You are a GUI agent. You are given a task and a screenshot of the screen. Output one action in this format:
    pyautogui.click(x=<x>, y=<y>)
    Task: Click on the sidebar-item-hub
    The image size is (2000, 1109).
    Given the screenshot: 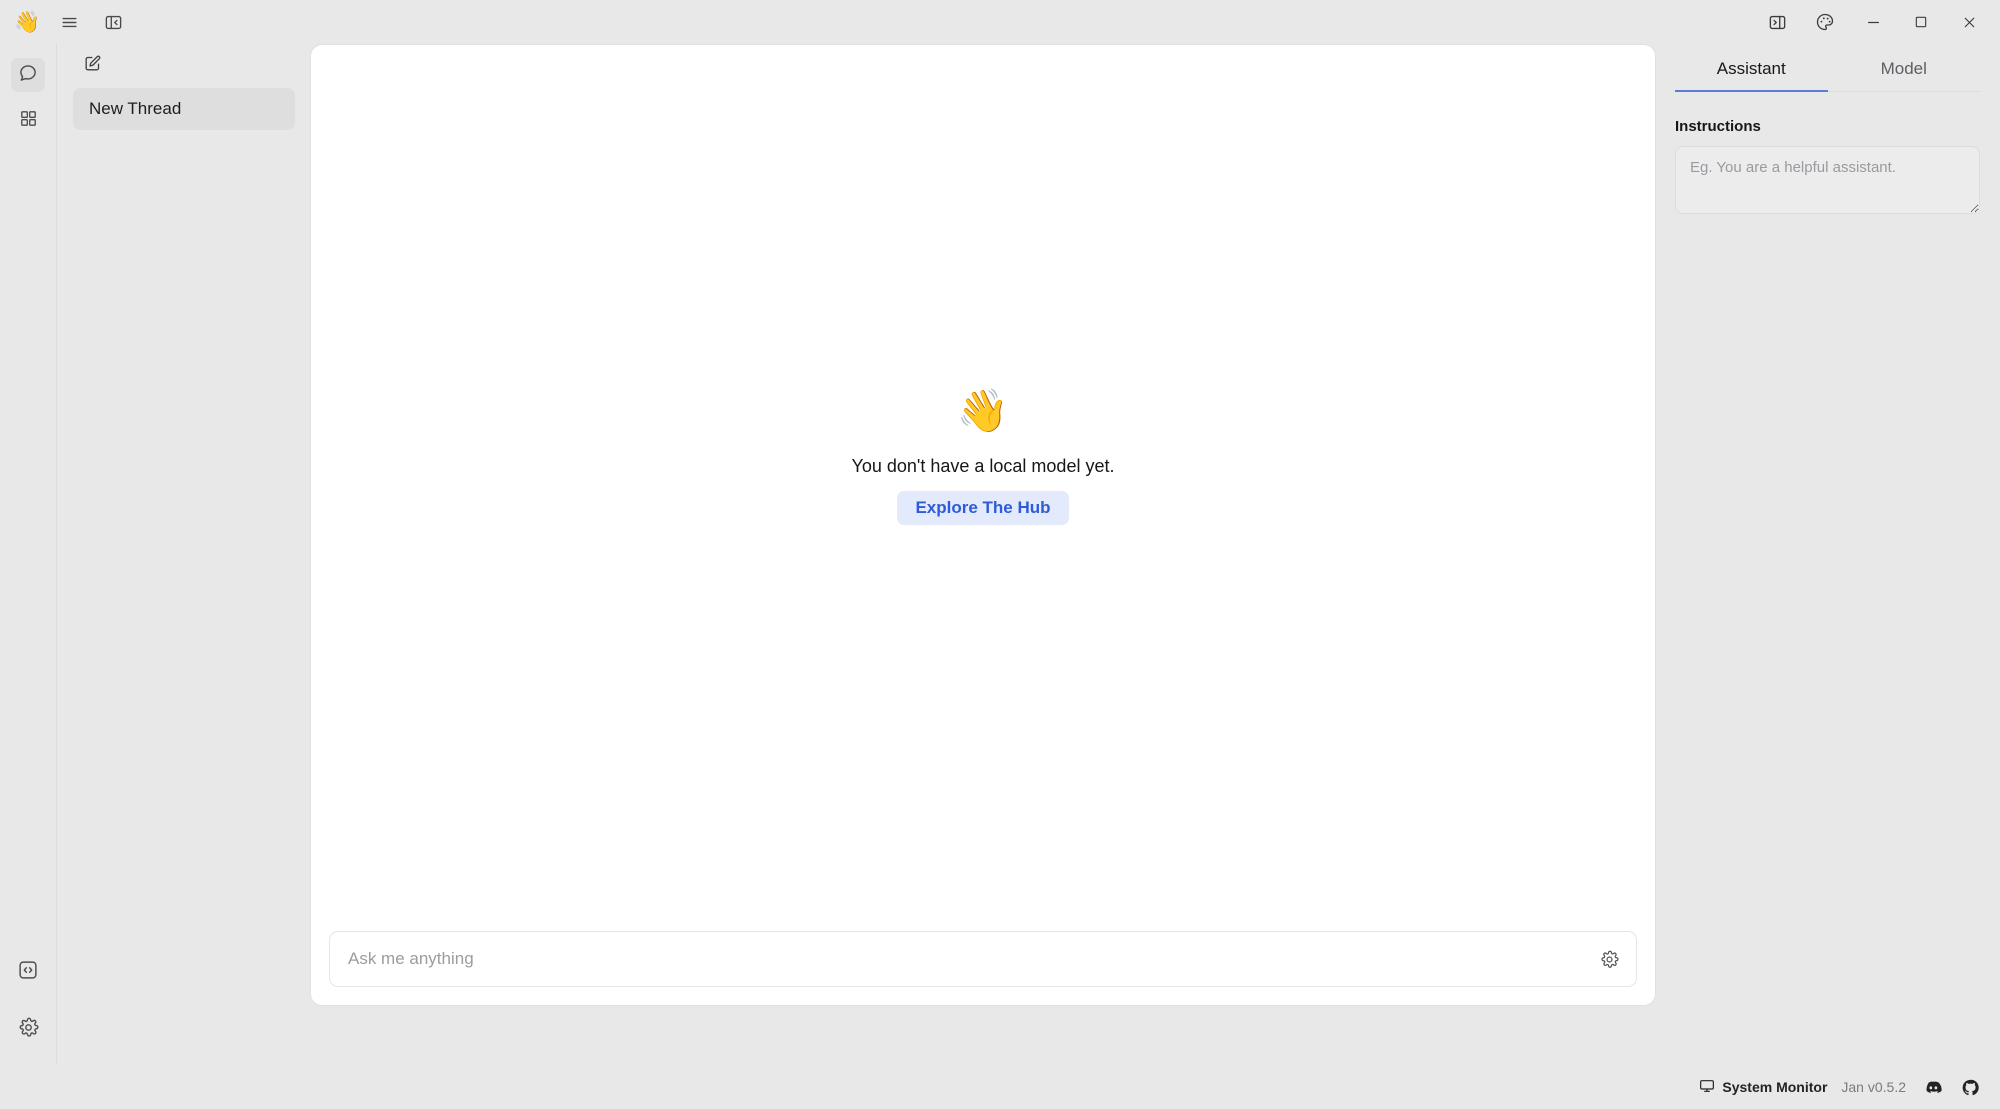 What is the action you would take?
    pyautogui.click(x=28, y=121)
    